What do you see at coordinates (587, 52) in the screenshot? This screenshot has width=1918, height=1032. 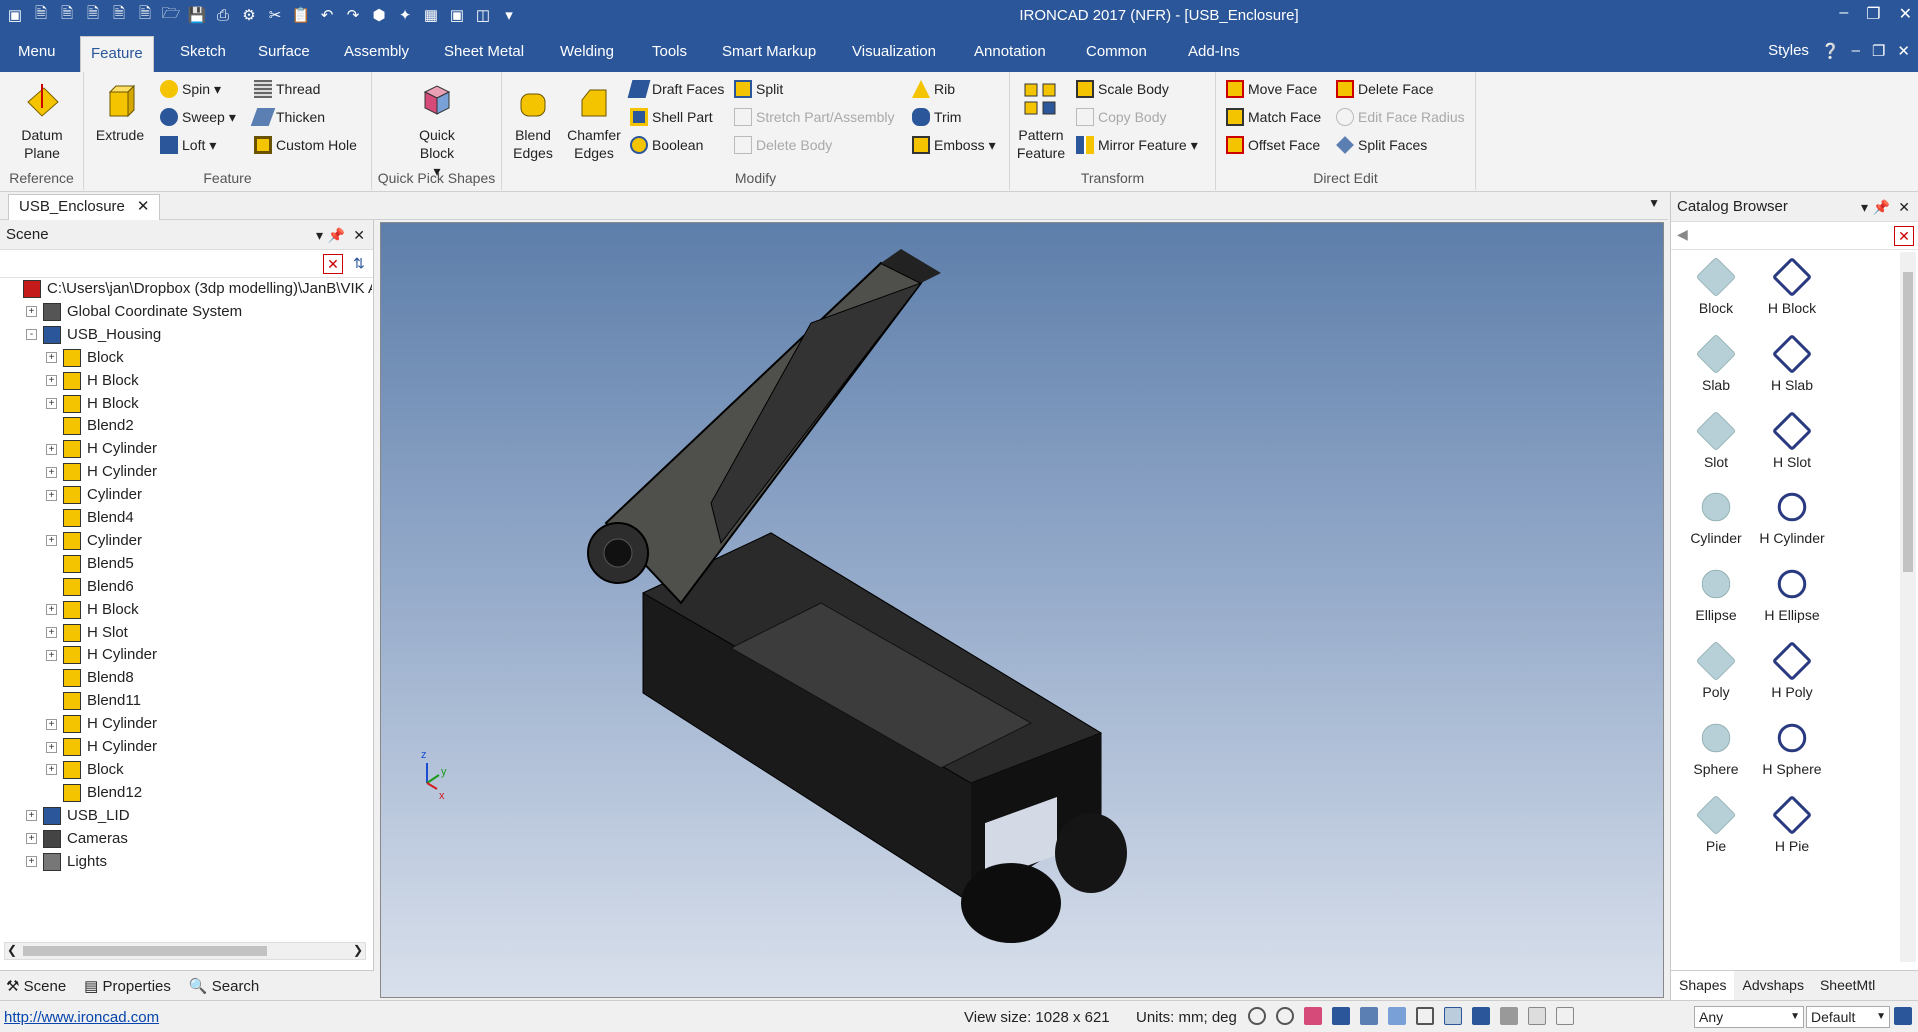 I see `tab-welding: Welding` at bounding box center [587, 52].